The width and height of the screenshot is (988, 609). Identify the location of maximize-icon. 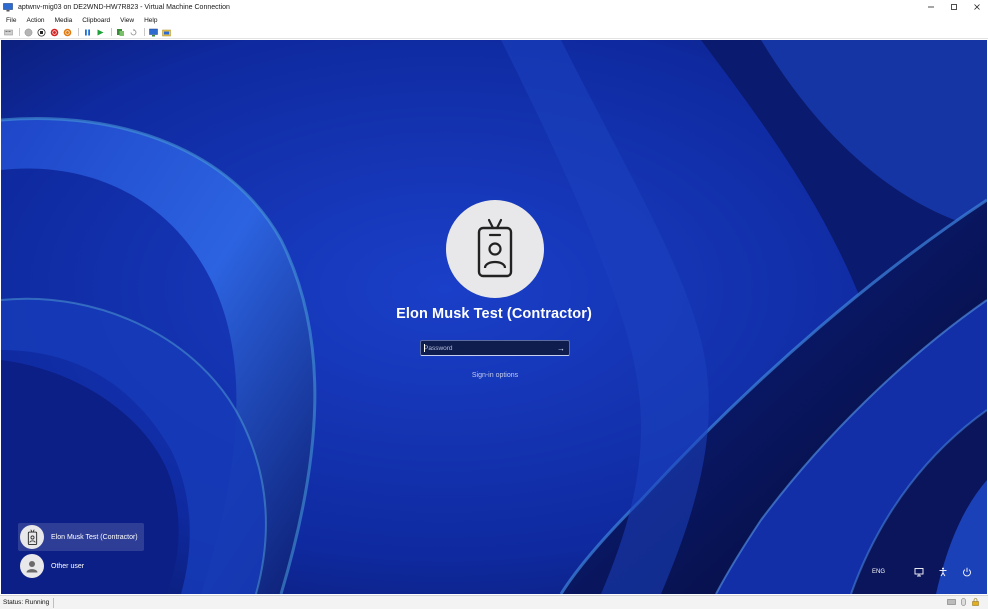
(953, 7).